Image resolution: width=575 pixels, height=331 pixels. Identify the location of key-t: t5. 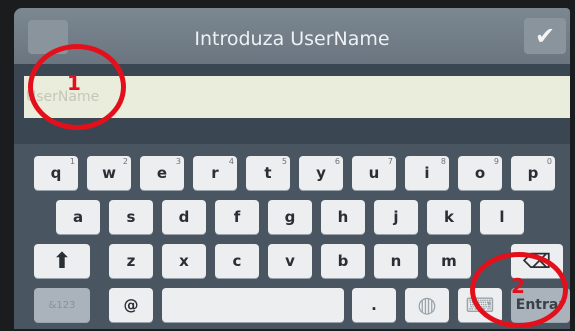
(268, 173).